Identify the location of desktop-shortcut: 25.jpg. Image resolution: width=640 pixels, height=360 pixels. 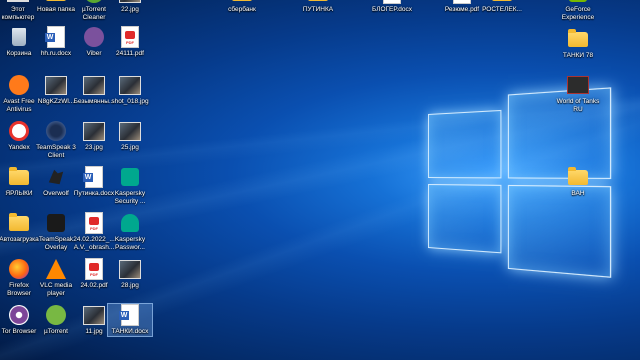
(130, 136).